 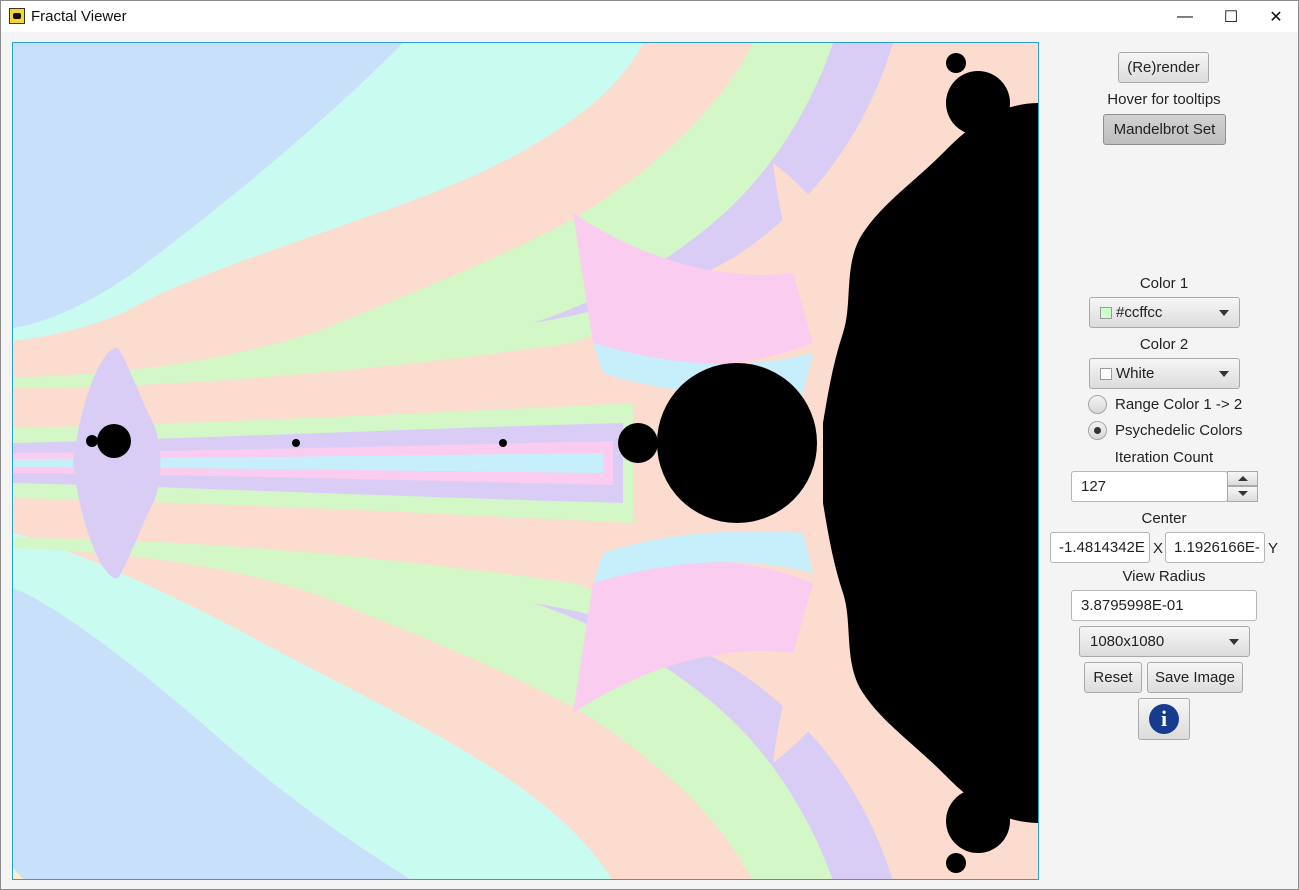 What do you see at coordinates (1179, 430) in the screenshot?
I see `psychedelic-colors-label: Psychedelic Colors` at bounding box center [1179, 430].